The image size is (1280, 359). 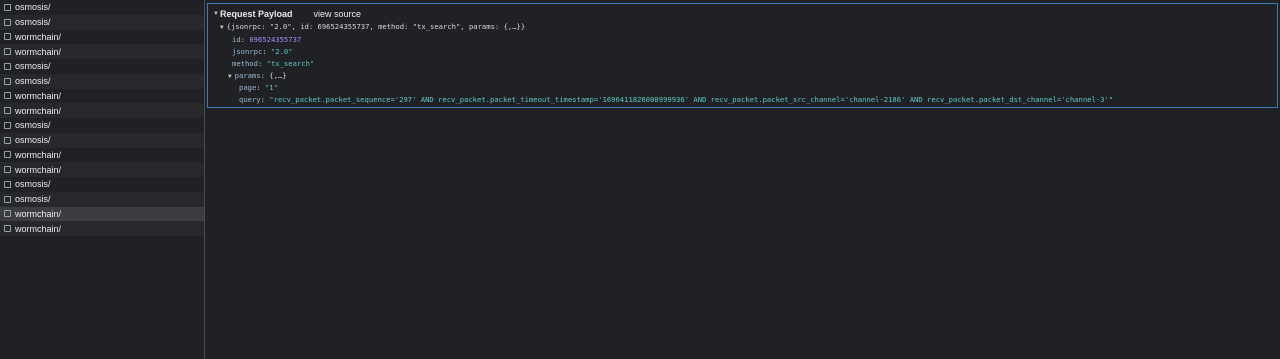 I want to click on field-value: "1", so click(x=271, y=87).